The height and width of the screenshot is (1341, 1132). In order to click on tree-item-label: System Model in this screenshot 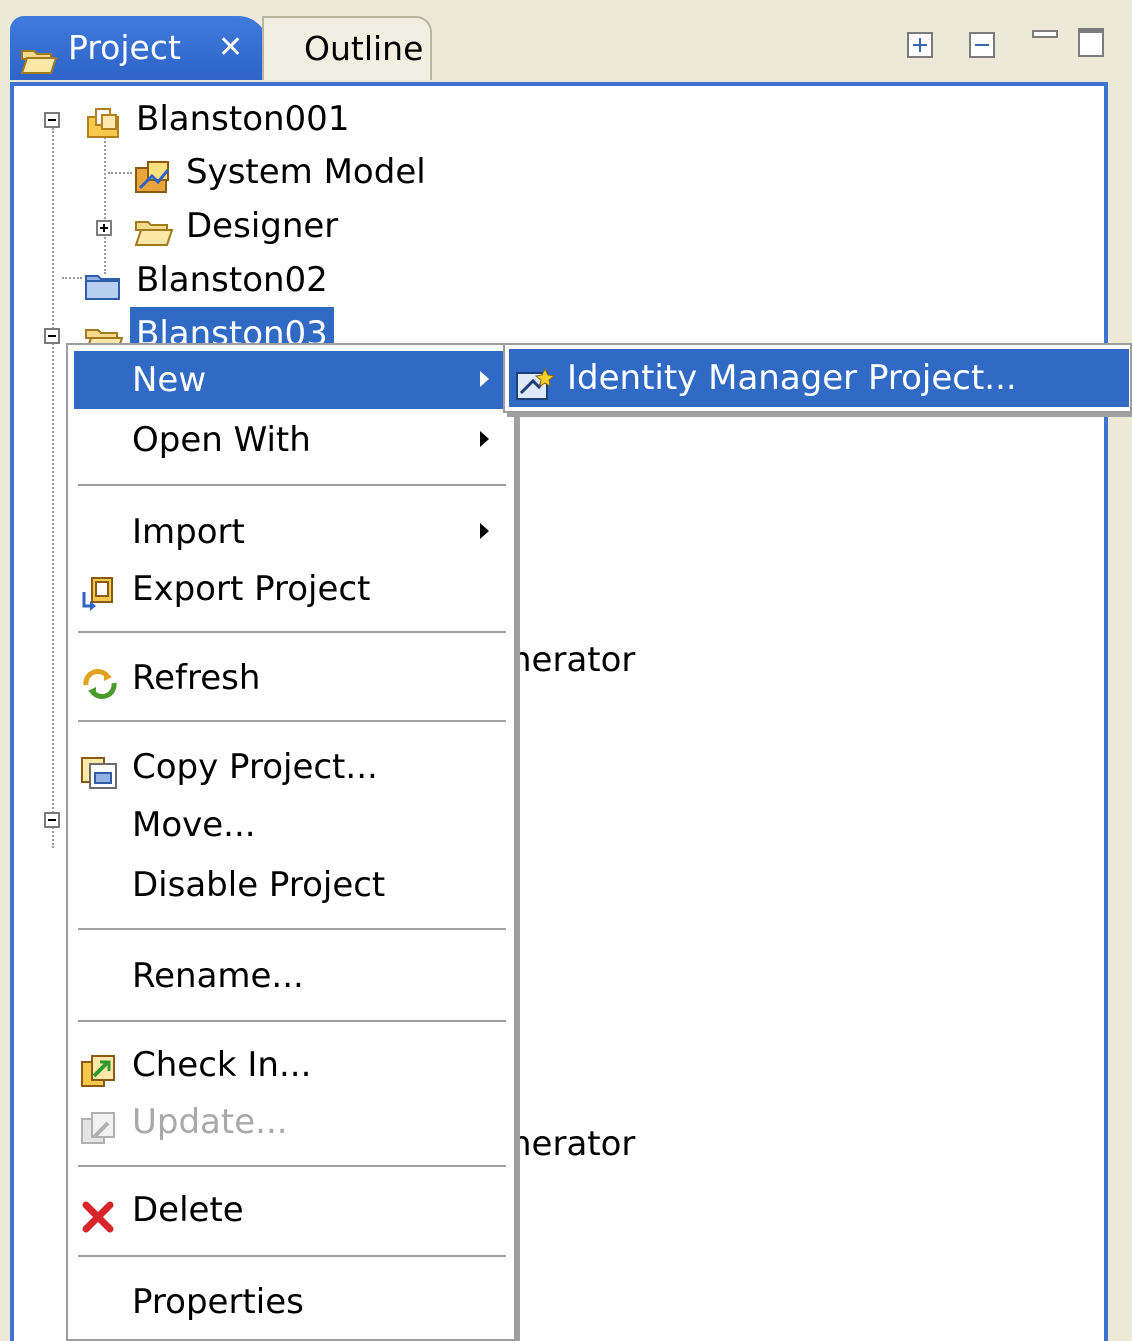, I will do `click(306, 172)`.